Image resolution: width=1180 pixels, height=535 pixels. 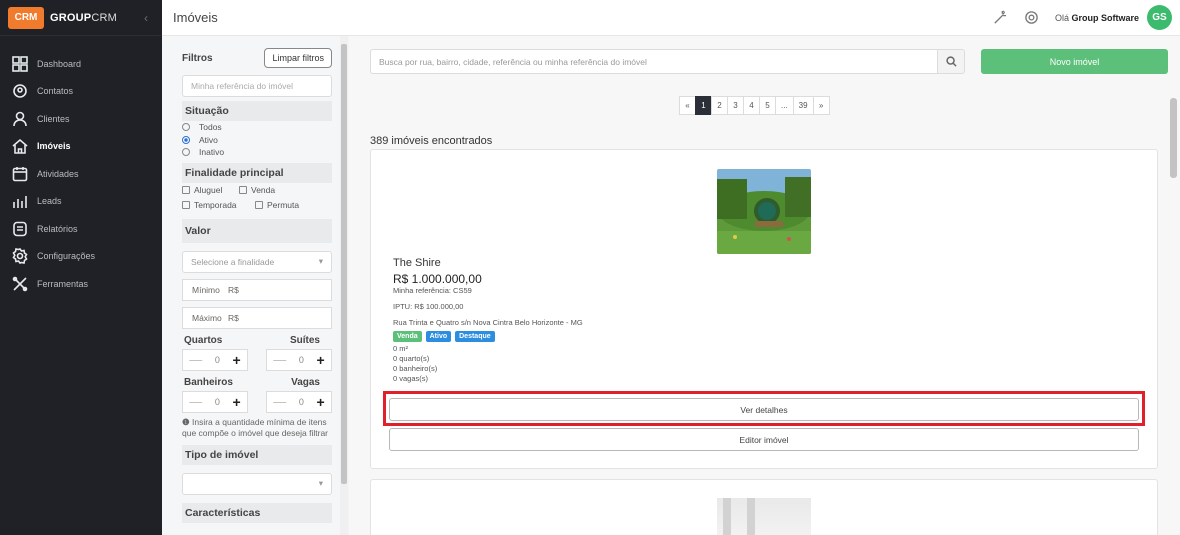 What do you see at coordinates (81, 92) in the screenshot?
I see `sidebar-item-contatos: Contatos` at bounding box center [81, 92].